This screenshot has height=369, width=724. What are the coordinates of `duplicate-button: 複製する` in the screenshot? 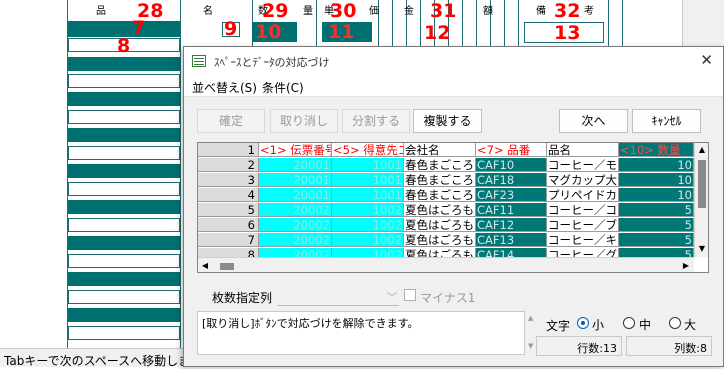 It's located at (447, 121).